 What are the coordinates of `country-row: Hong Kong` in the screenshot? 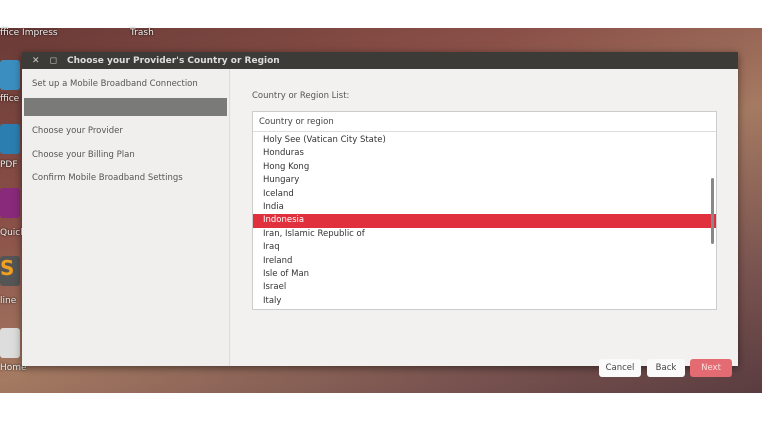 It's located at (484, 167).